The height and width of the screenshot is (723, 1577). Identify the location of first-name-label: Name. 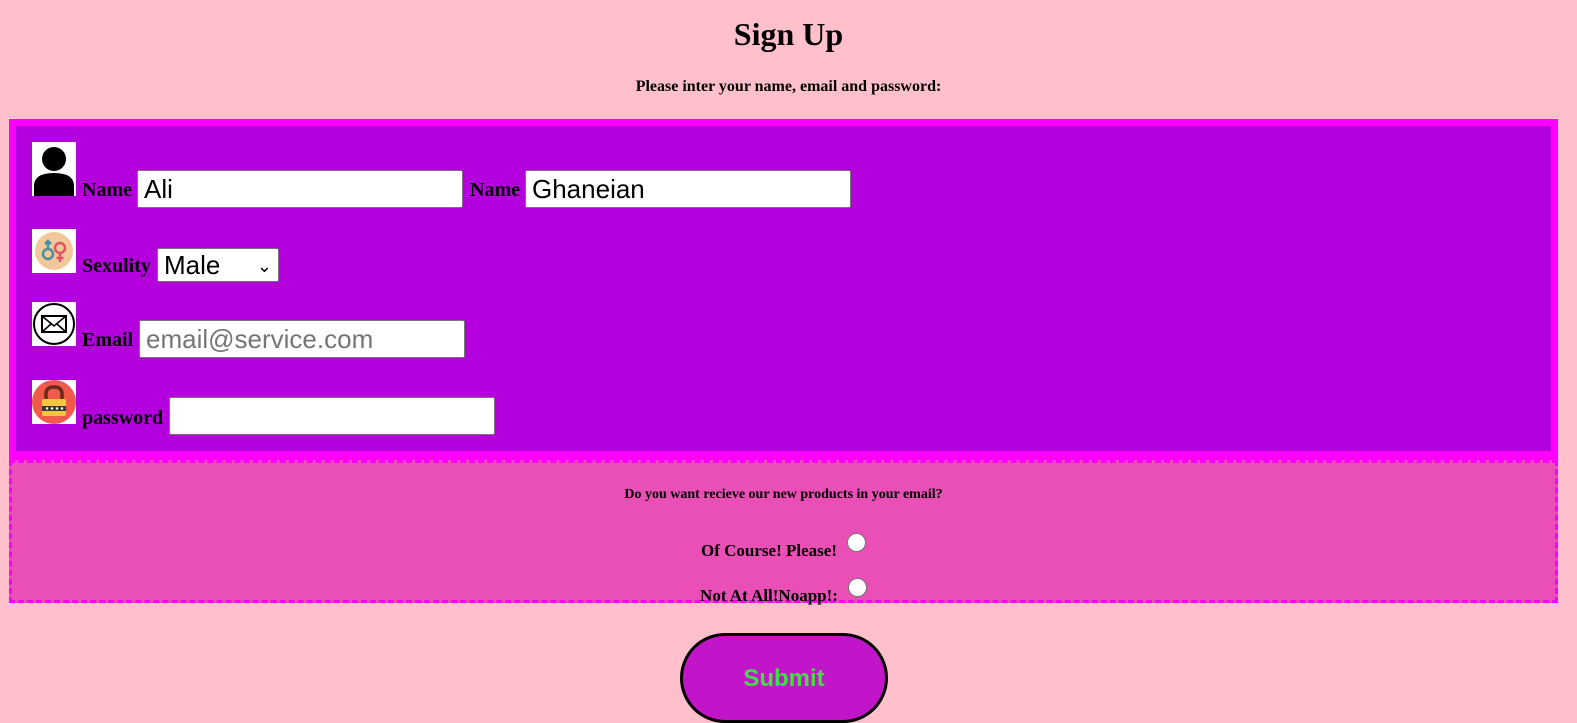
(107, 190).